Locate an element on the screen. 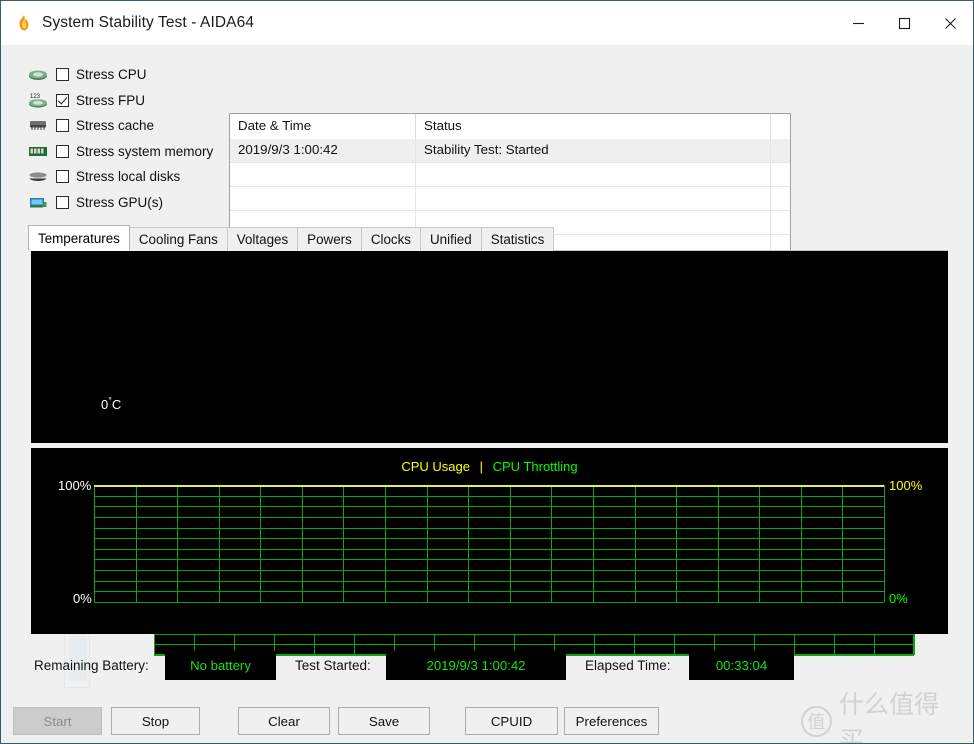 The image size is (974, 744). stress-option-gpu: Stress GPU(s) is located at coordinates (123, 202).